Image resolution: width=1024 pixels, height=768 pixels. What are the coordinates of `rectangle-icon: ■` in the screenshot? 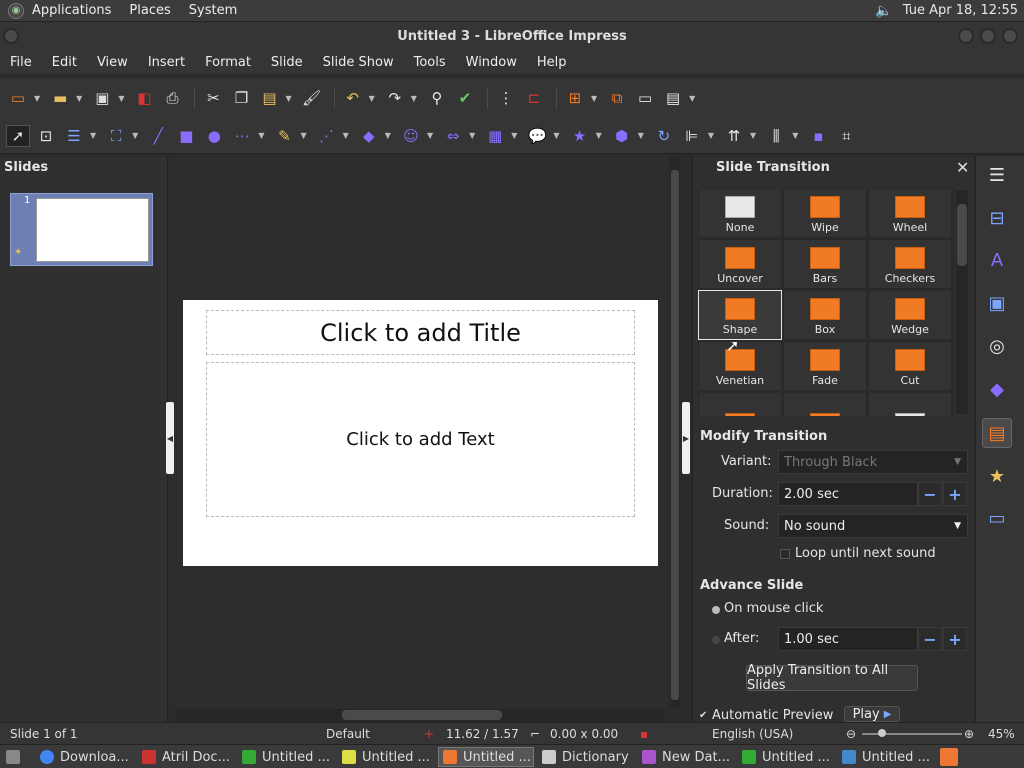 It's located at (186, 136).